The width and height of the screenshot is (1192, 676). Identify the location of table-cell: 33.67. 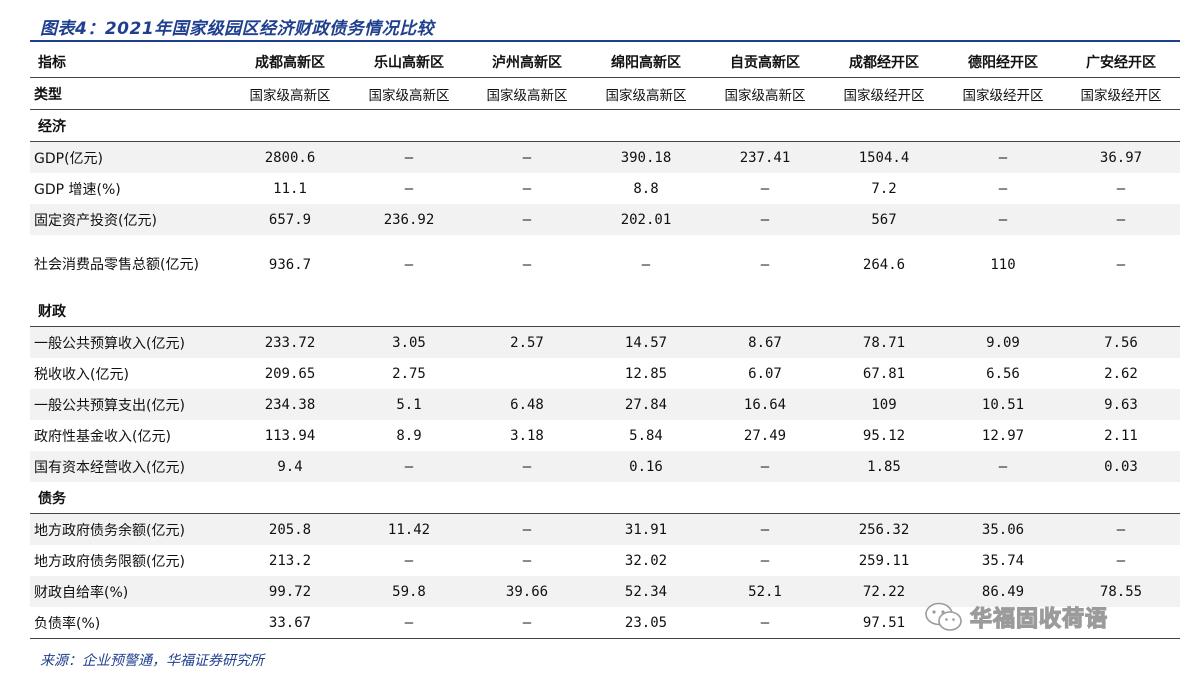
(290, 623).